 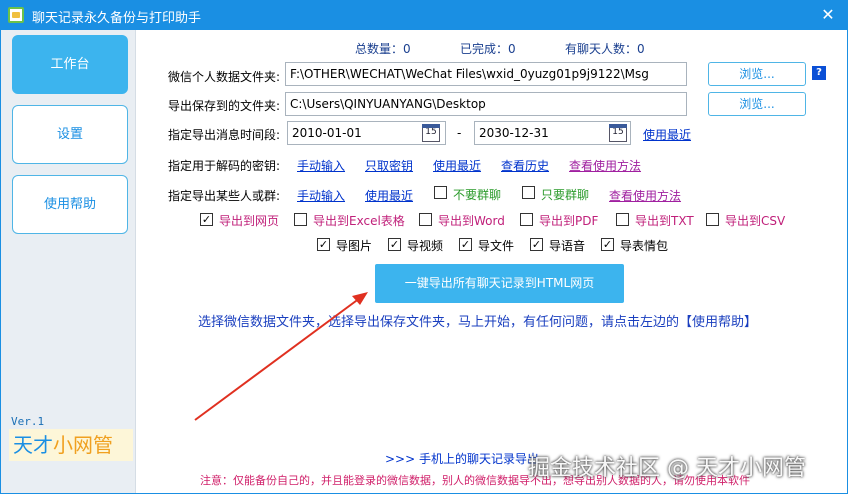 What do you see at coordinates (224, 166) in the screenshot?
I see `key-label: 指定用于解码的密钥:` at bounding box center [224, 166].